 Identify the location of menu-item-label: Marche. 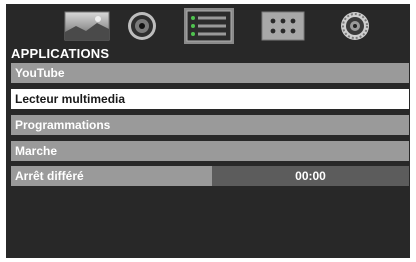
(36, 151).